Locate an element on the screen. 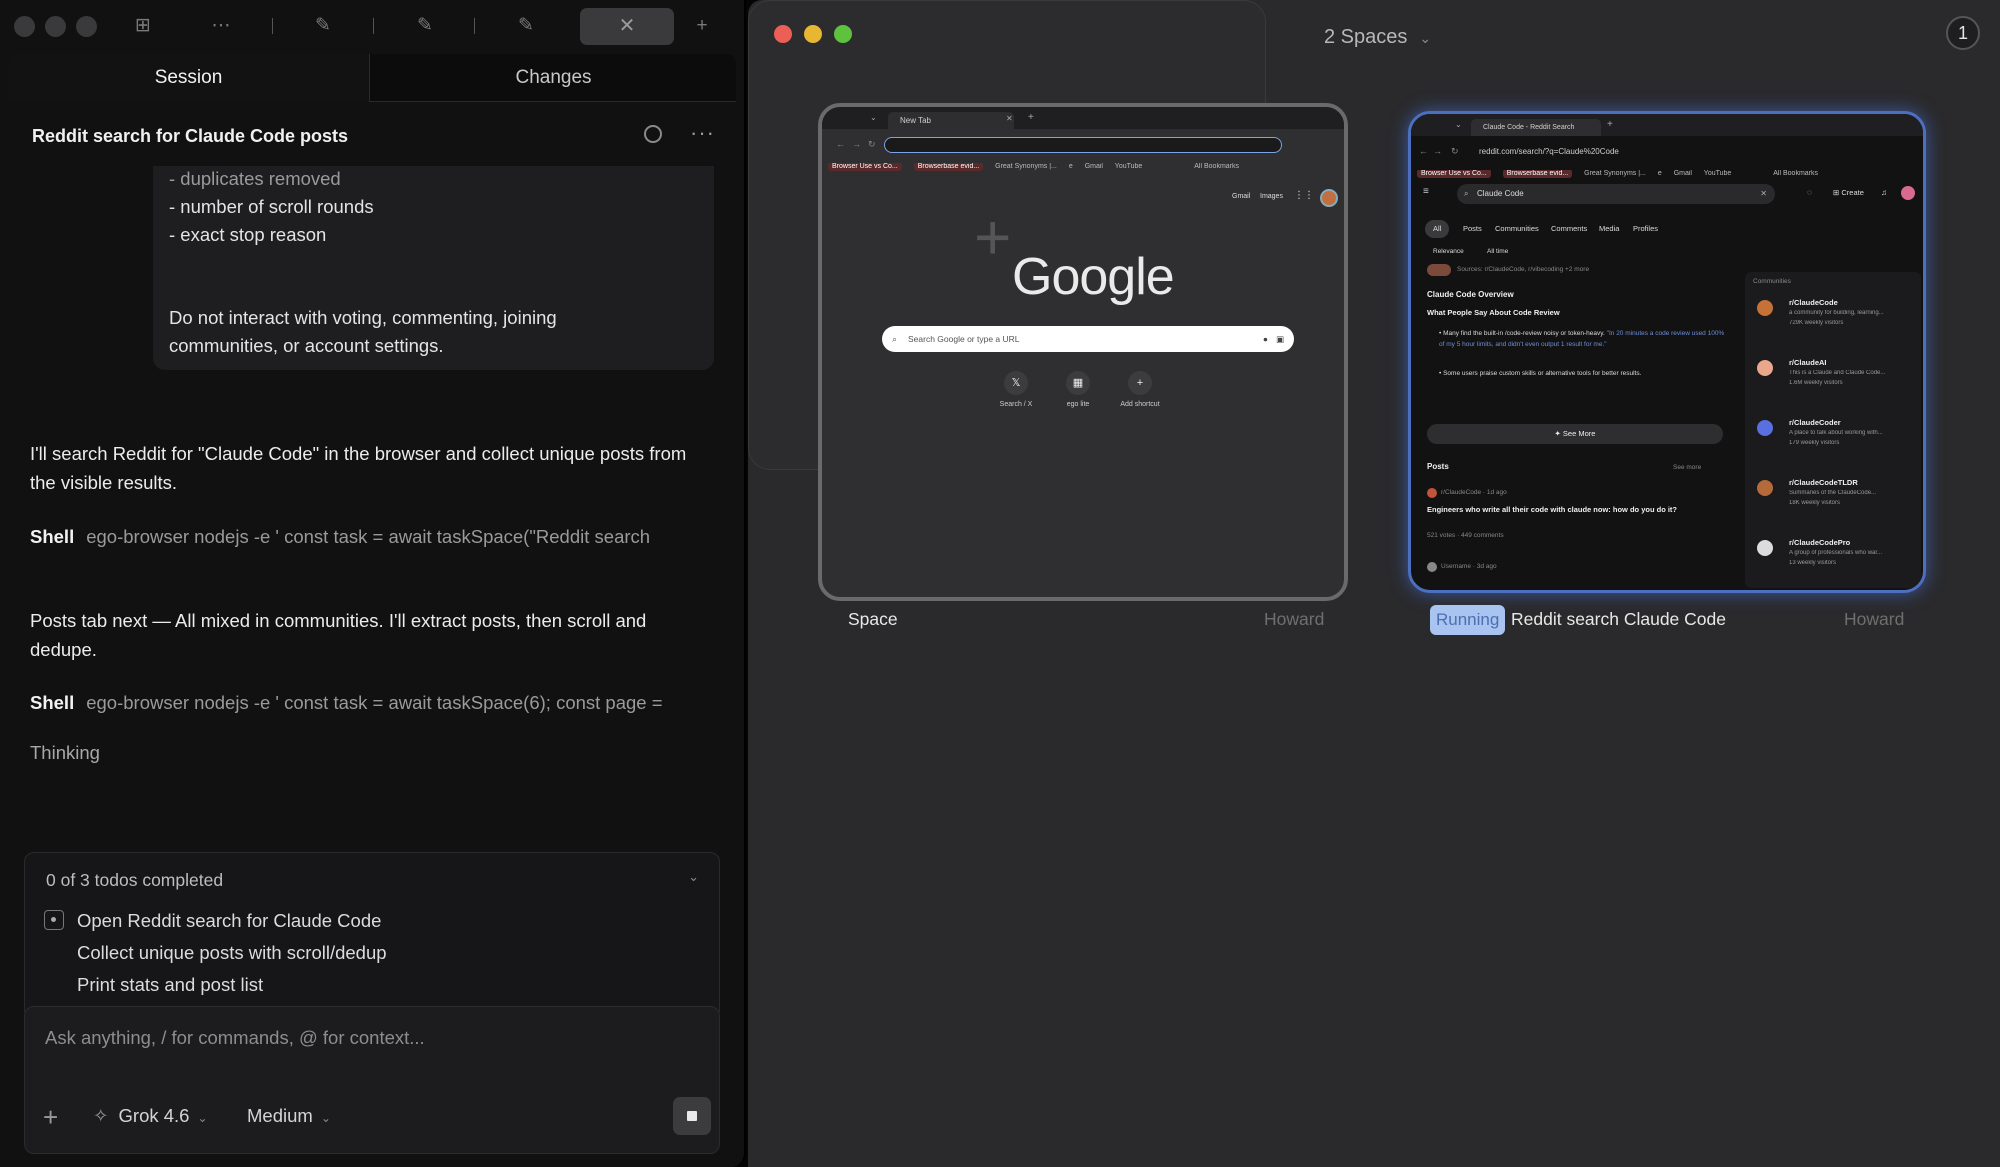  gmail-link: Gmail is located at coordinates (1241, 196).